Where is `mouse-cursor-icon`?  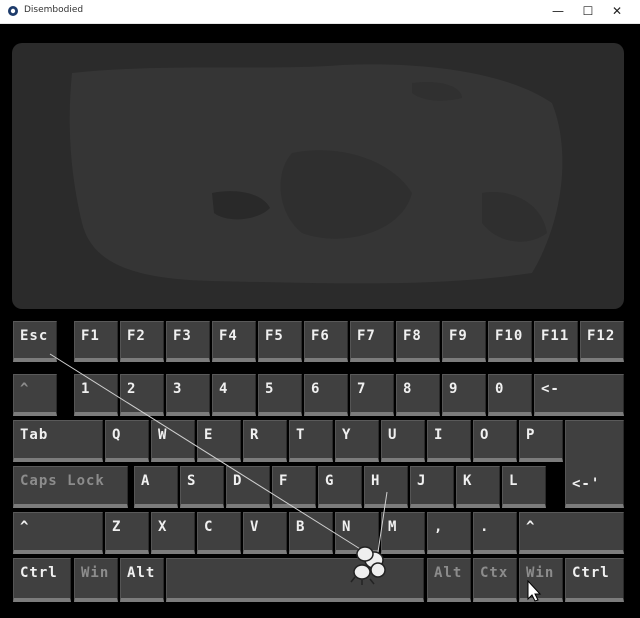
mouse-cursor-icon is located at coordinates (534, 590).